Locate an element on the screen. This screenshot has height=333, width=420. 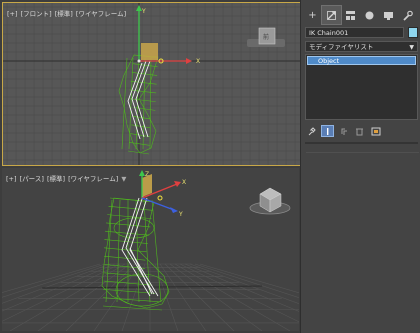
stack-toolbar is located at coordinates (361, 131).